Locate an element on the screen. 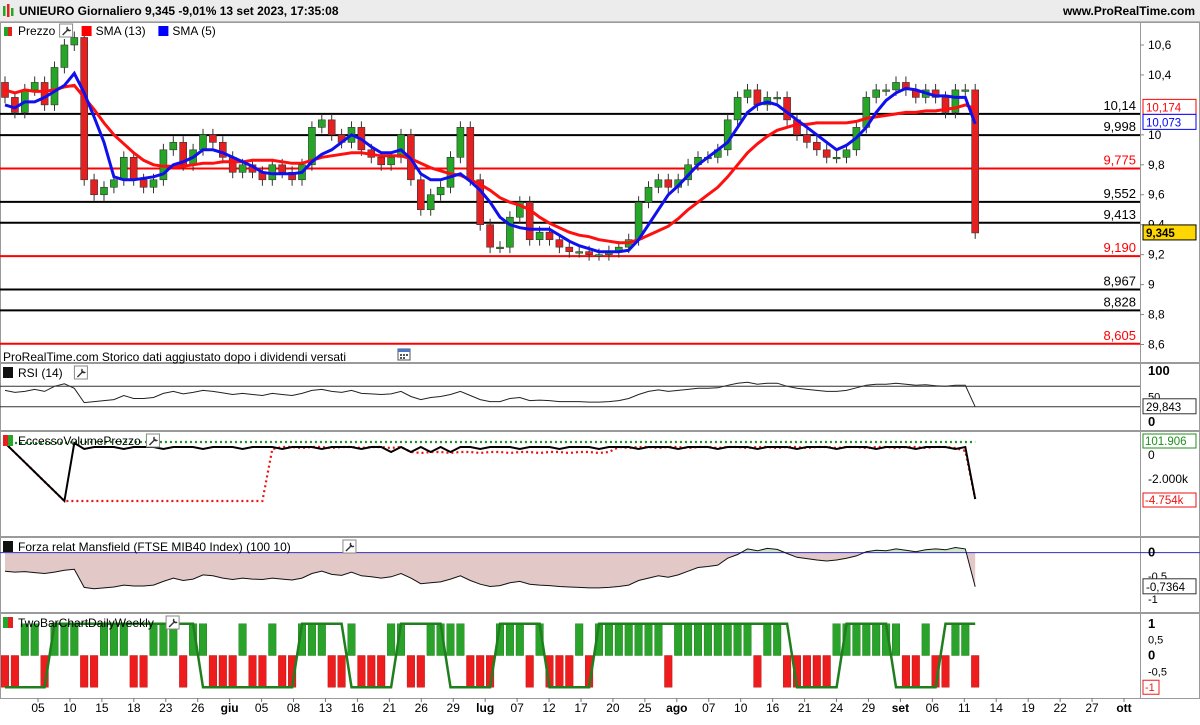 The height and width of the screenshot is (725, 1200). site-label: www.ProRealTime.com is located at coordinates (1128, 11).